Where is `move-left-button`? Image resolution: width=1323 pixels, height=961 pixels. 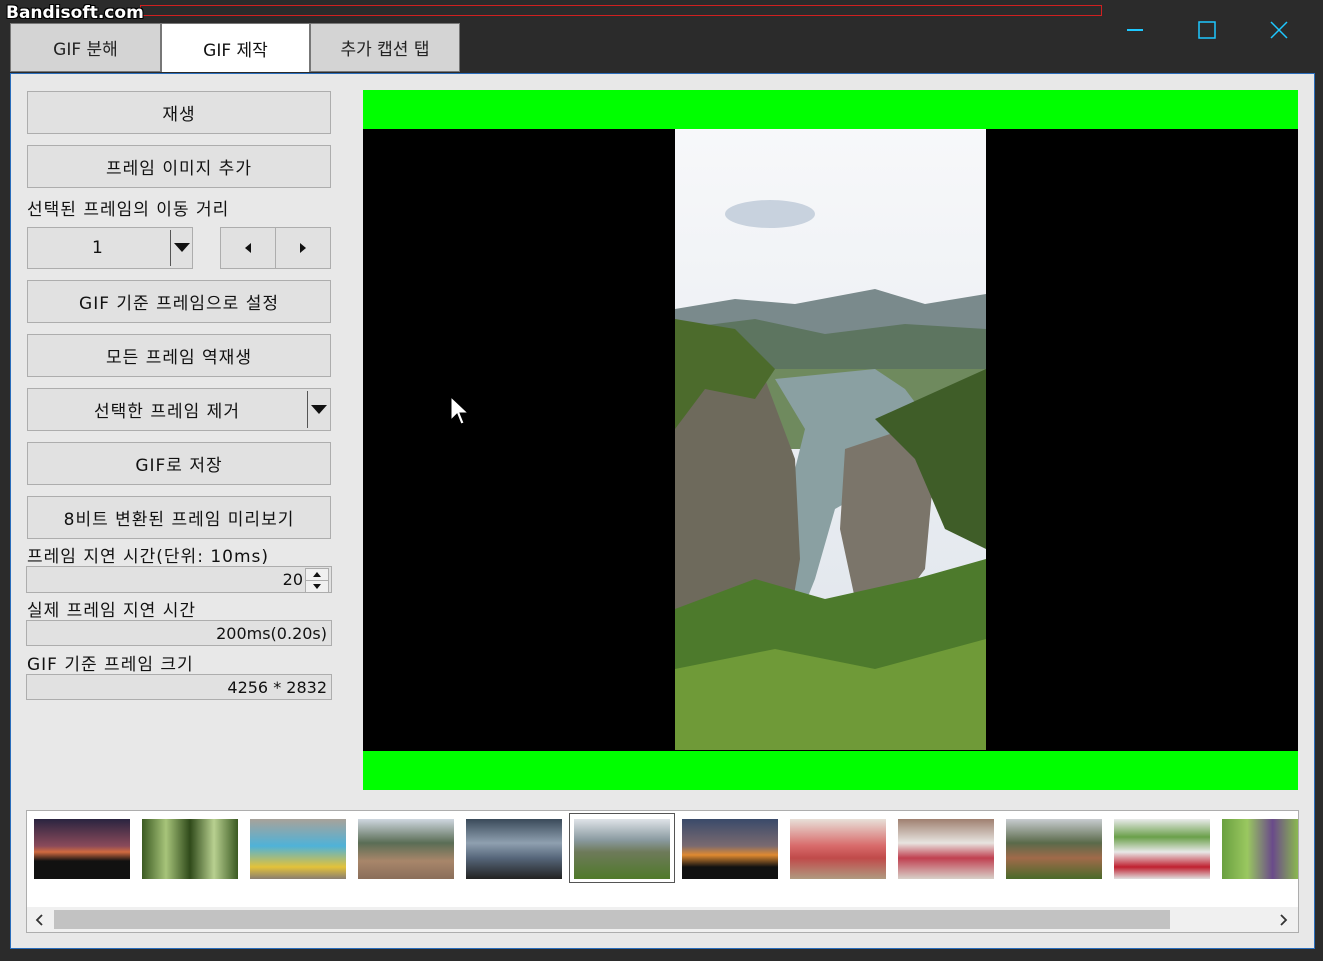
move-left-button is located at coordinates (248, 248).